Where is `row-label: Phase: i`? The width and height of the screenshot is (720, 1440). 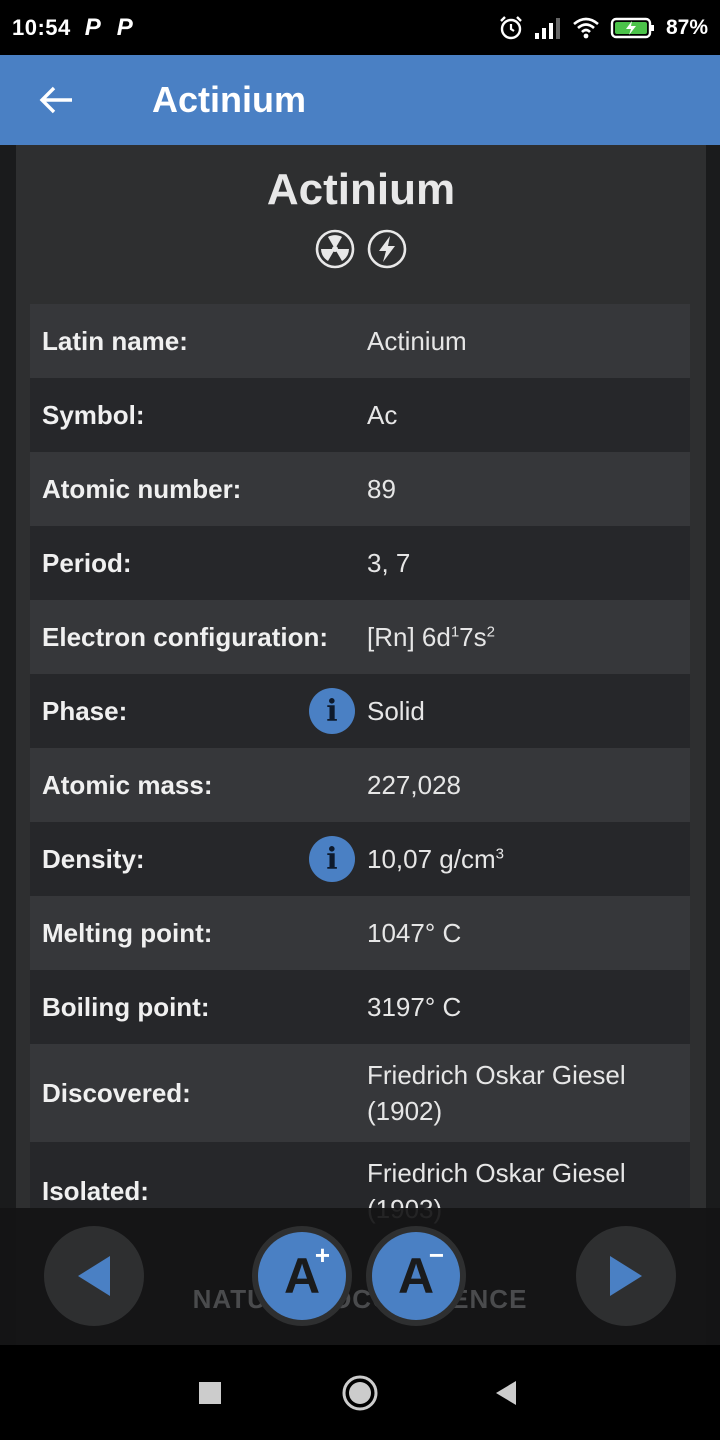 row-label: Phase: i is located at coordinates (192, 711).